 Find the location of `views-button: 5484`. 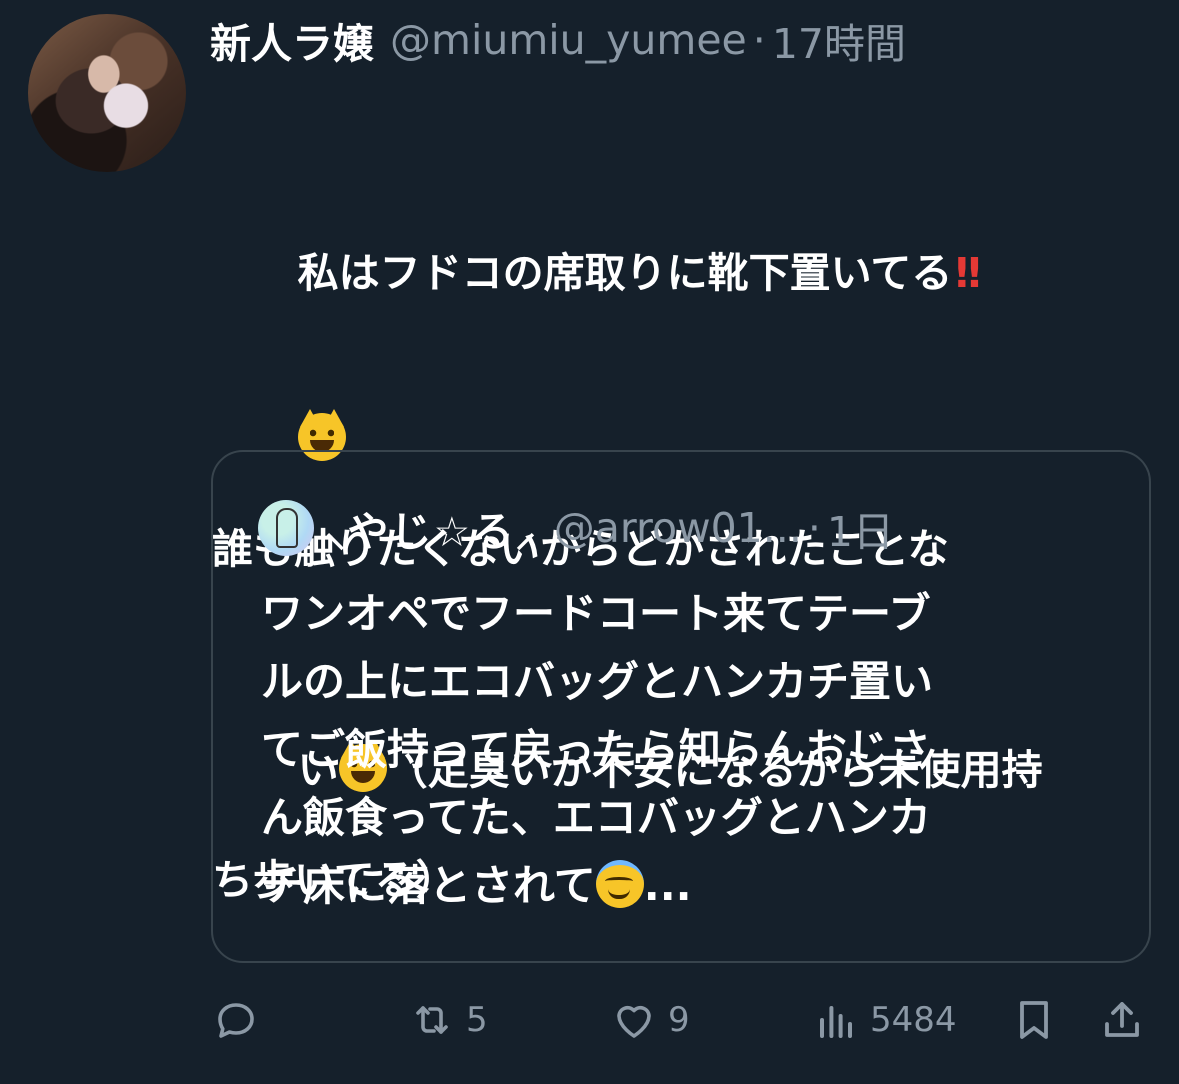

views-button: 5484 is located at coordinates (884, 1020).